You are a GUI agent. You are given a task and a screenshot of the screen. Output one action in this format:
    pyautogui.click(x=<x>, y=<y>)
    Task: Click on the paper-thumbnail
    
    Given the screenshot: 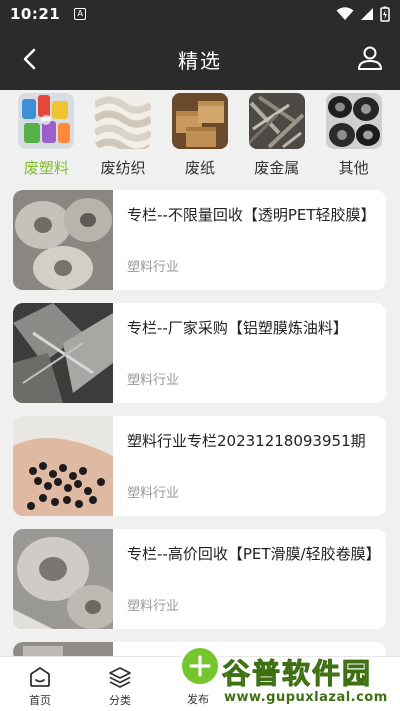 What is the action you would take?
    pyautogui.click(x=199, y=121)
    